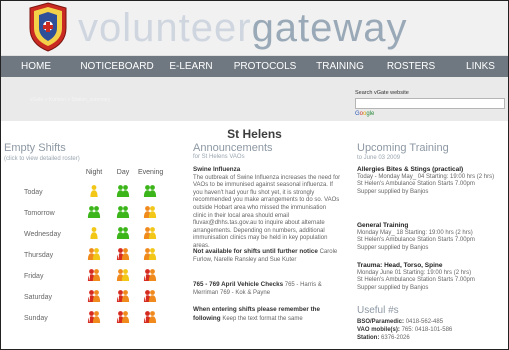 This screenshot has height=350, width=509. What do you see at coordinates (329, 28) in the screenshot?
I see `site-title-part2: gateway` at bounding box center [329, 28].